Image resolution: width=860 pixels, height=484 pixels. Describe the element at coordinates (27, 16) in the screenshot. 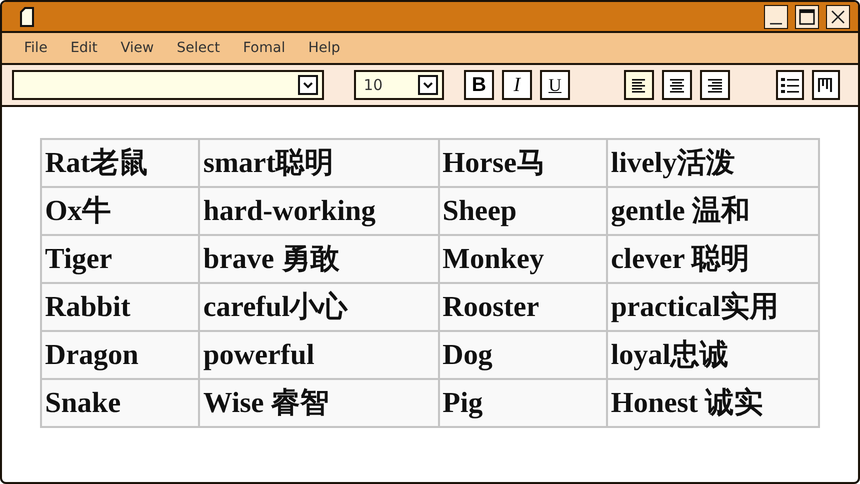

I see `document-icon` at that location.